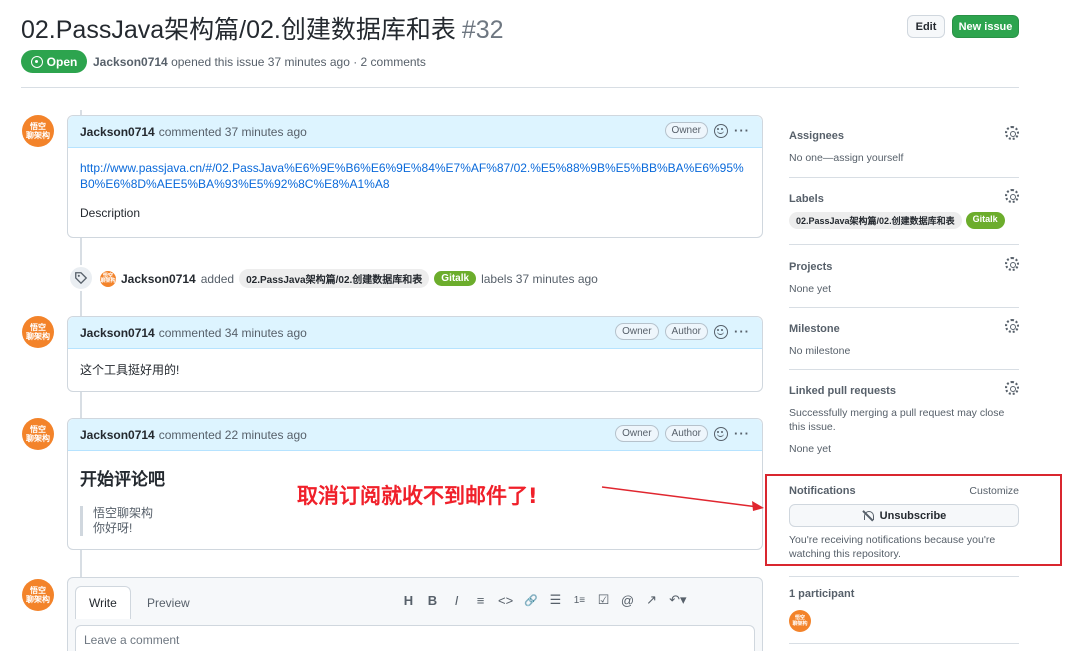 The image size is (1080, 651). What do you see at coordinates (810, 449) in the screenshot?
I see `linked-prs-value: None yet` at bounding box center [810, 449].